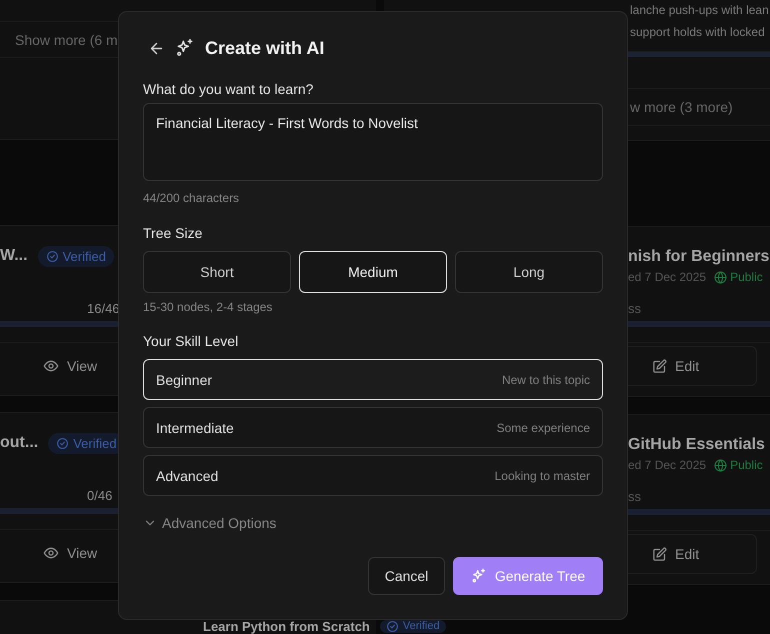  Describe the element at coordinates (286, 626) in the screenshot. I see `card-title: Learn Python from Scratch` at that location.